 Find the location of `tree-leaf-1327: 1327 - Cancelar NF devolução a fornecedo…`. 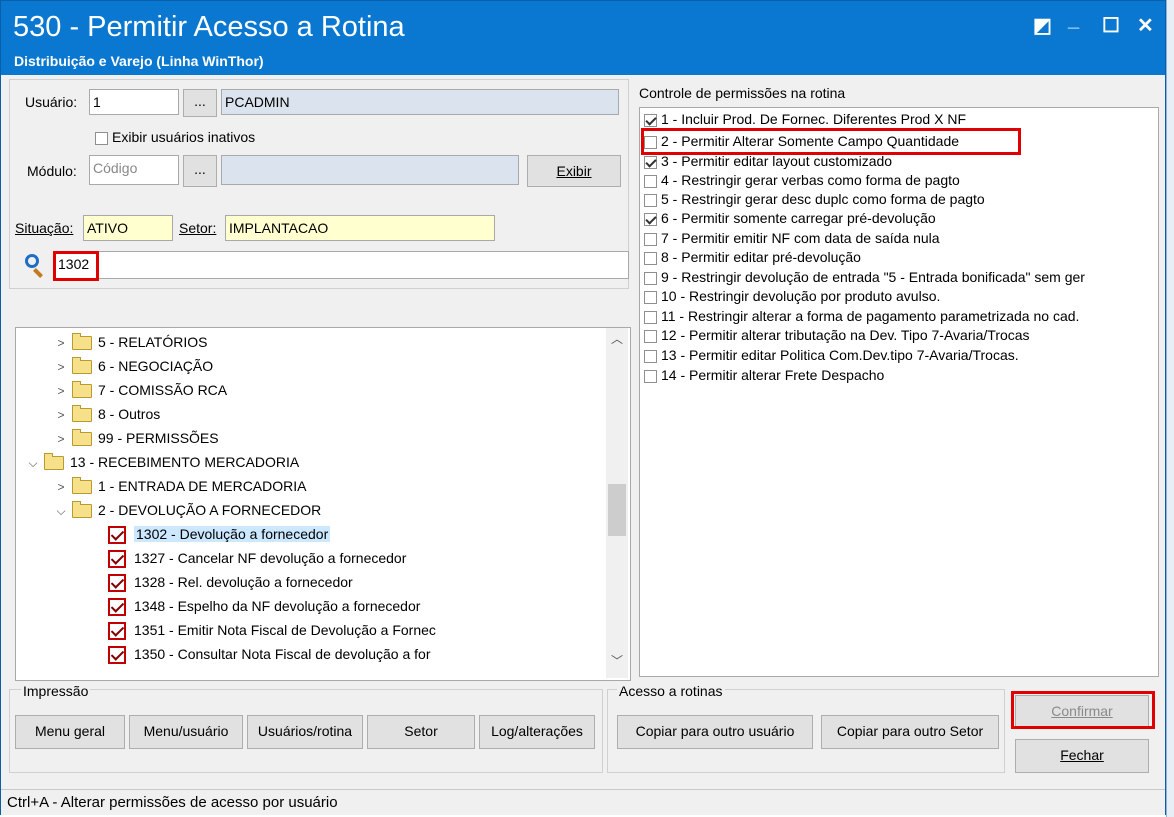

tree-leaf-1327: 1327 - Cancelar NF devolução a fornecedo… is located at coordinates (257, 558).